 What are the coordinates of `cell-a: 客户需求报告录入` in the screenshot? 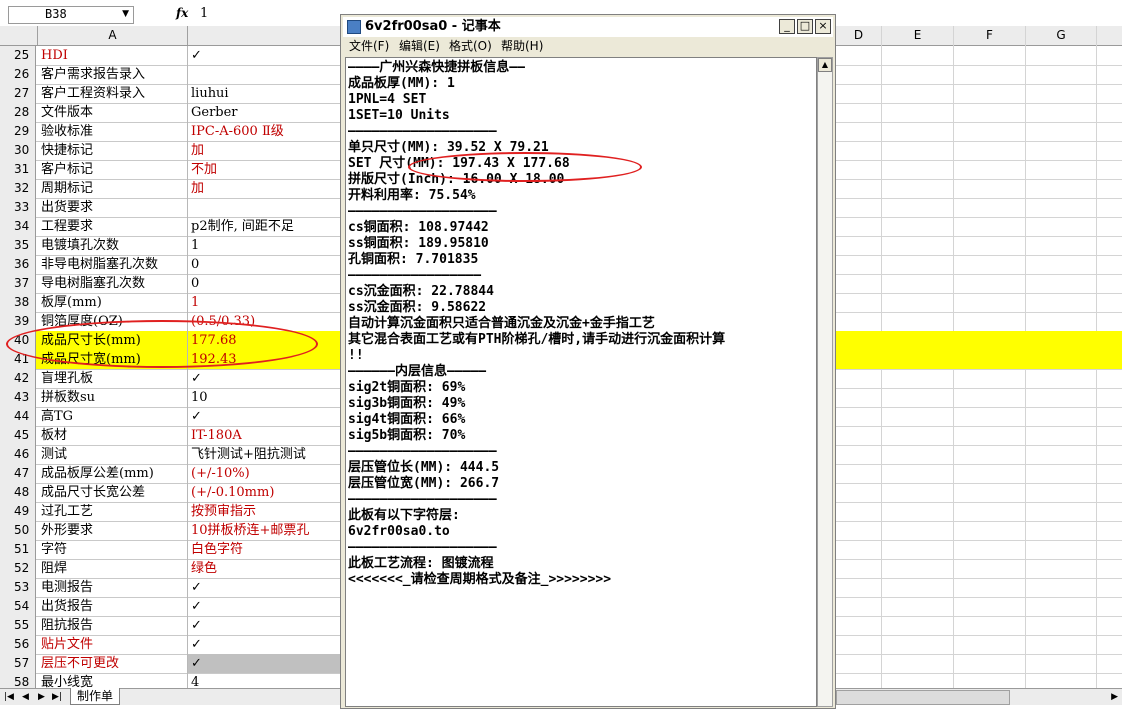 It's located at (113, 74).